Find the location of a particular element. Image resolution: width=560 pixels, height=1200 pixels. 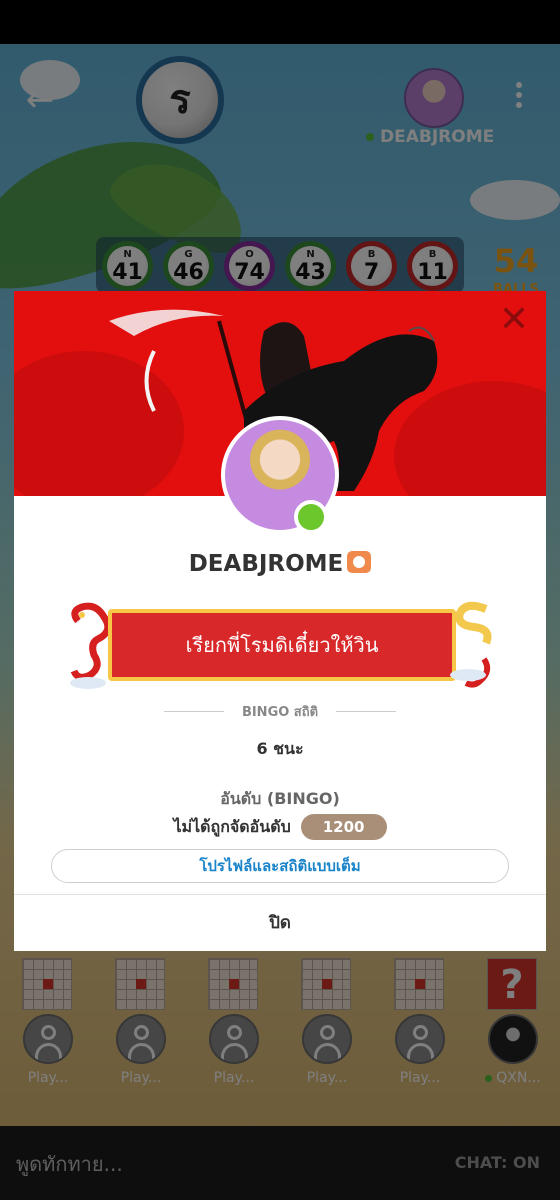

section-divider: BINGO สถิติ is located at coordinates (280, 712).